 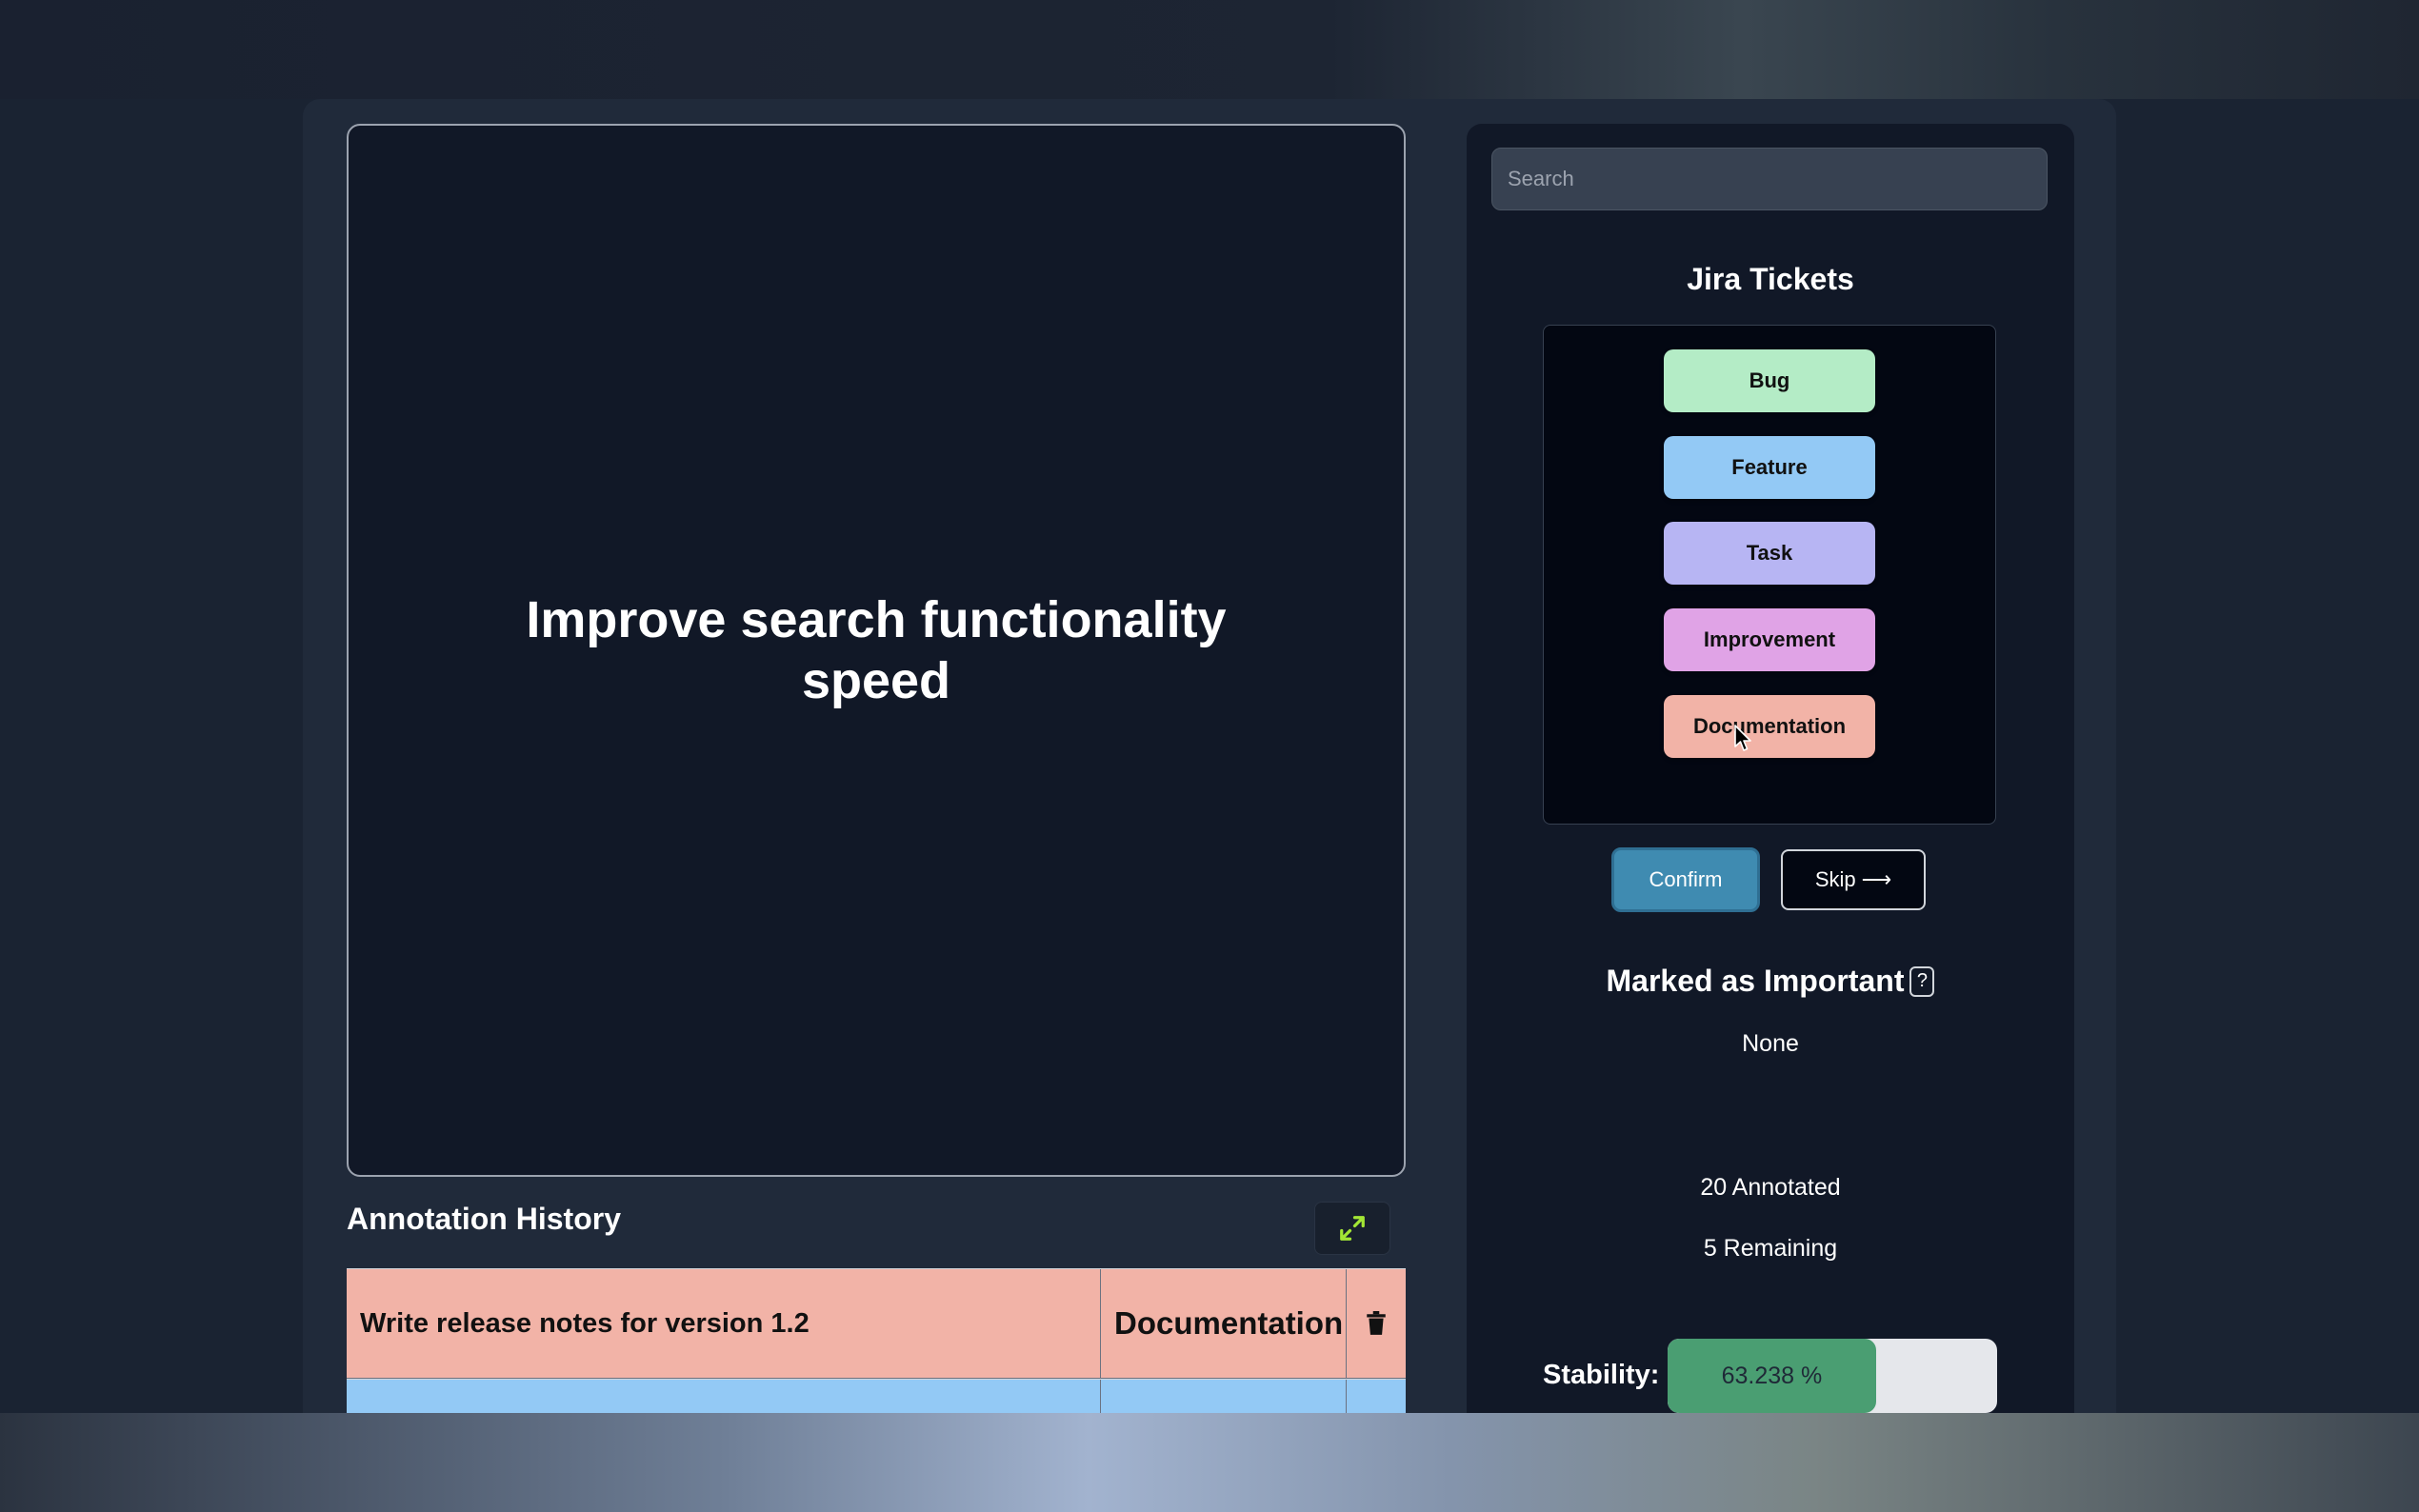 I want to click on search-input, so click(x=1769, y=179).